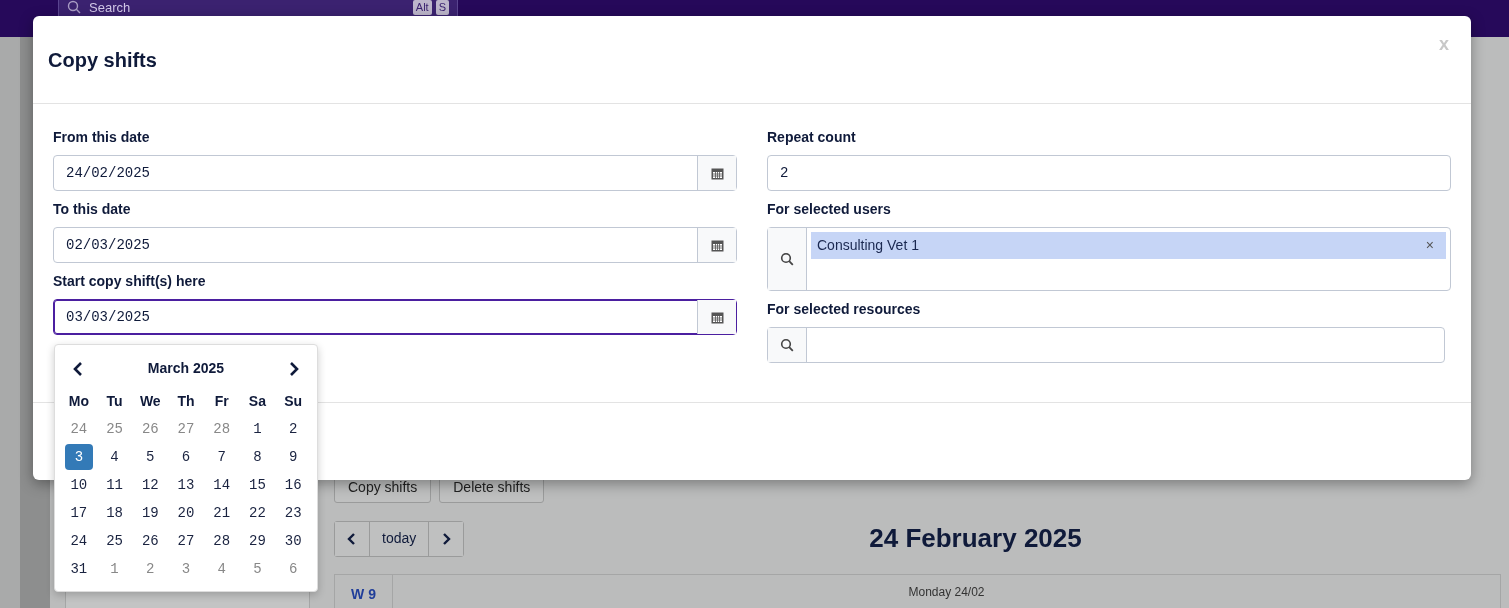 The height and width of the screenshot is (608, 1509). I want to click on calendar-day: 18, so click(114, 513).